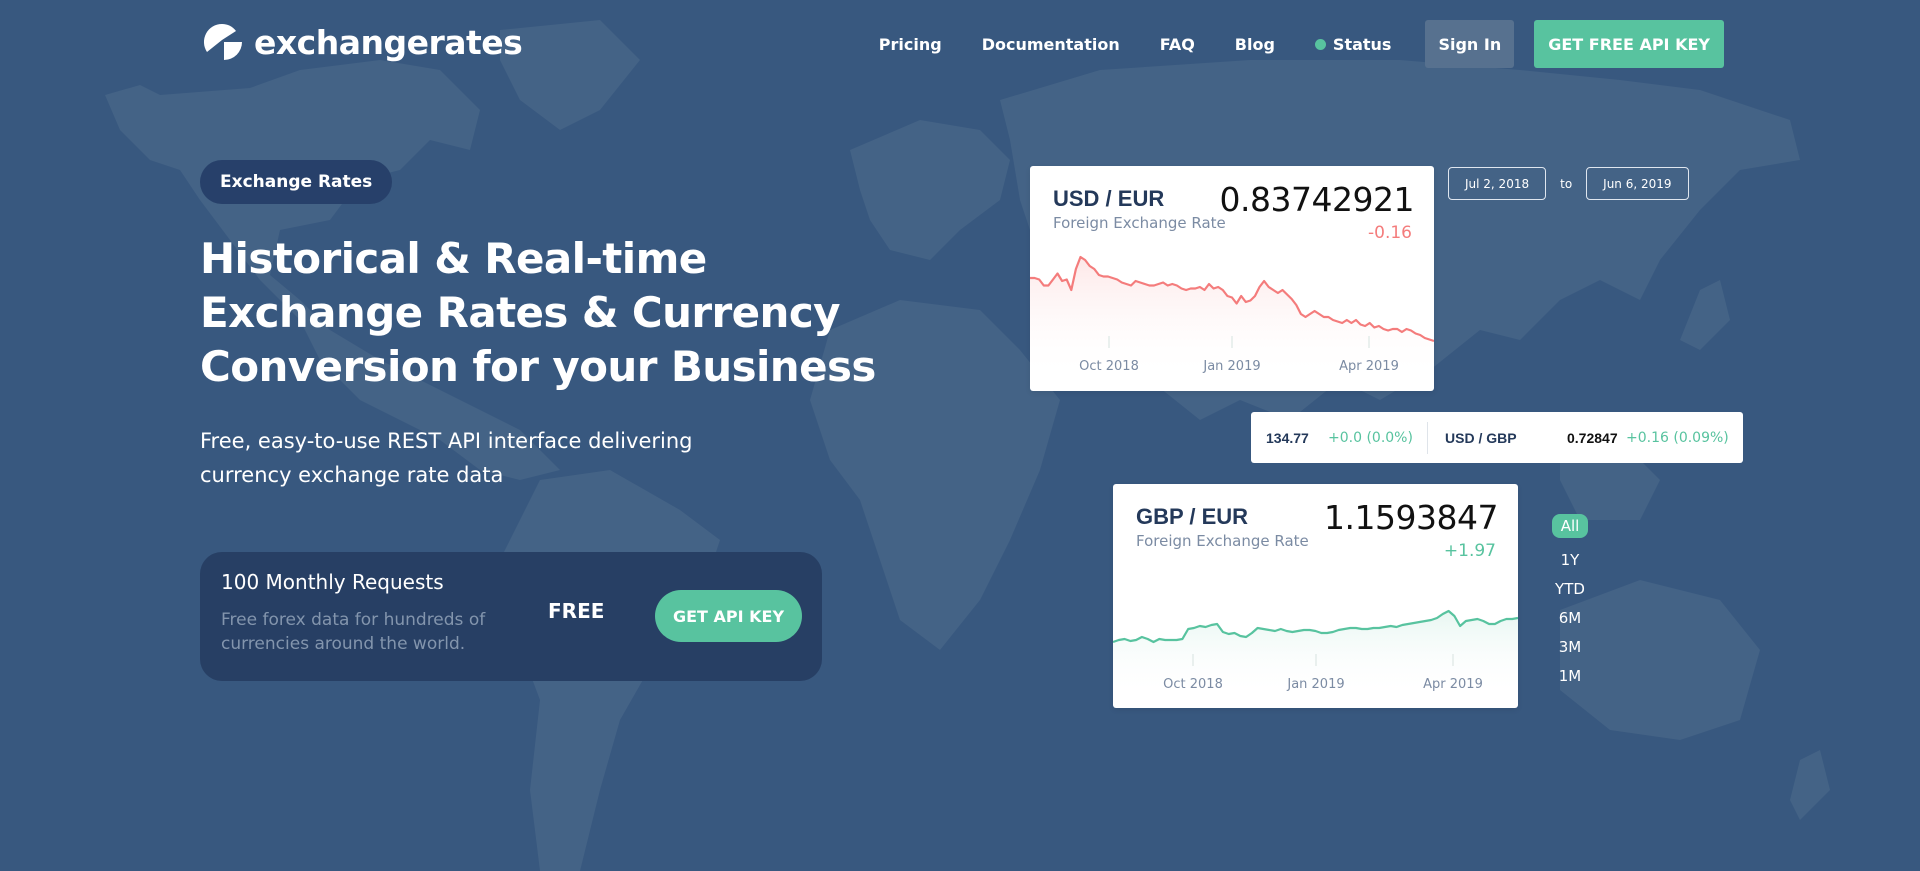  Describe the element at coordinates (1051, 44) in the screenshot. I see `nav-documentation: Documentation` at that location.